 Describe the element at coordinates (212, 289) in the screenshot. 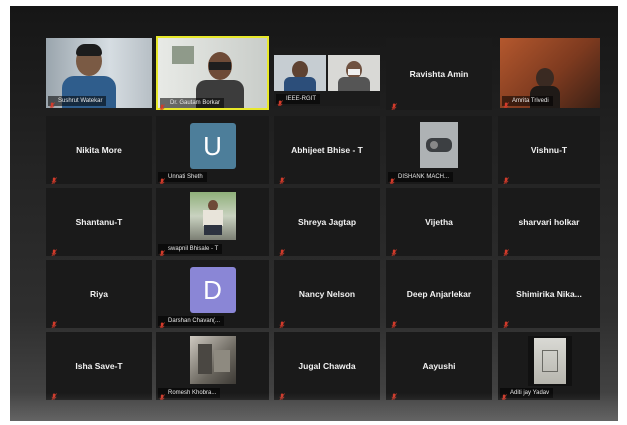

I see `avatar: D` at that location.